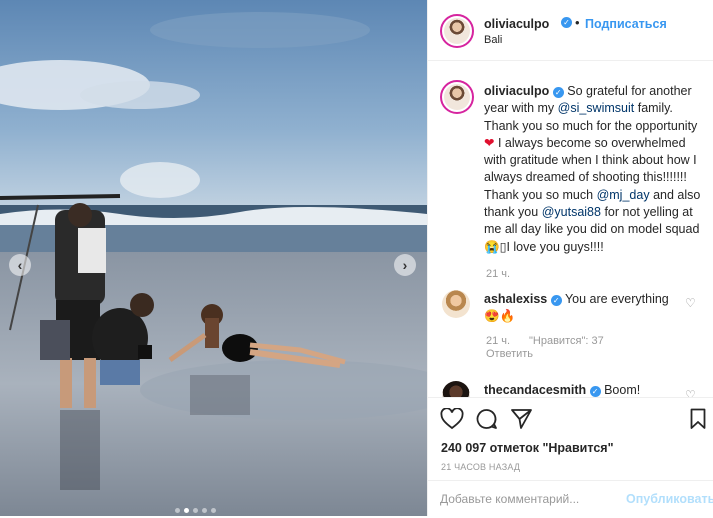 Image resolution: width=713 pixels, height=518 pixels. I want to click on like-comment-heart-icon: ♡, so click(690, 303).